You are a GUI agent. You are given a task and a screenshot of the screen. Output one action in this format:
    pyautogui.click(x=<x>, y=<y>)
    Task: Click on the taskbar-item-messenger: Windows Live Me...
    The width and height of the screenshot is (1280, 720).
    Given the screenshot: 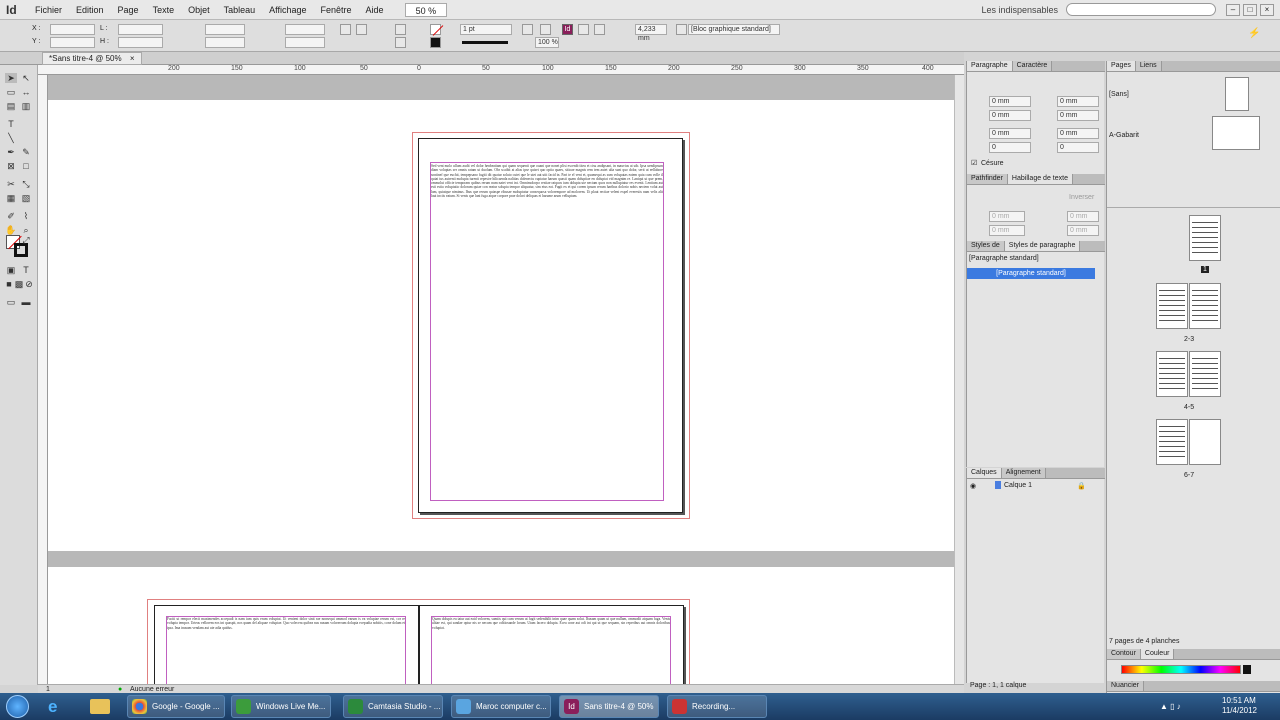 What is the action you would take?
    pyautogui.click(x=281, y=706)
    